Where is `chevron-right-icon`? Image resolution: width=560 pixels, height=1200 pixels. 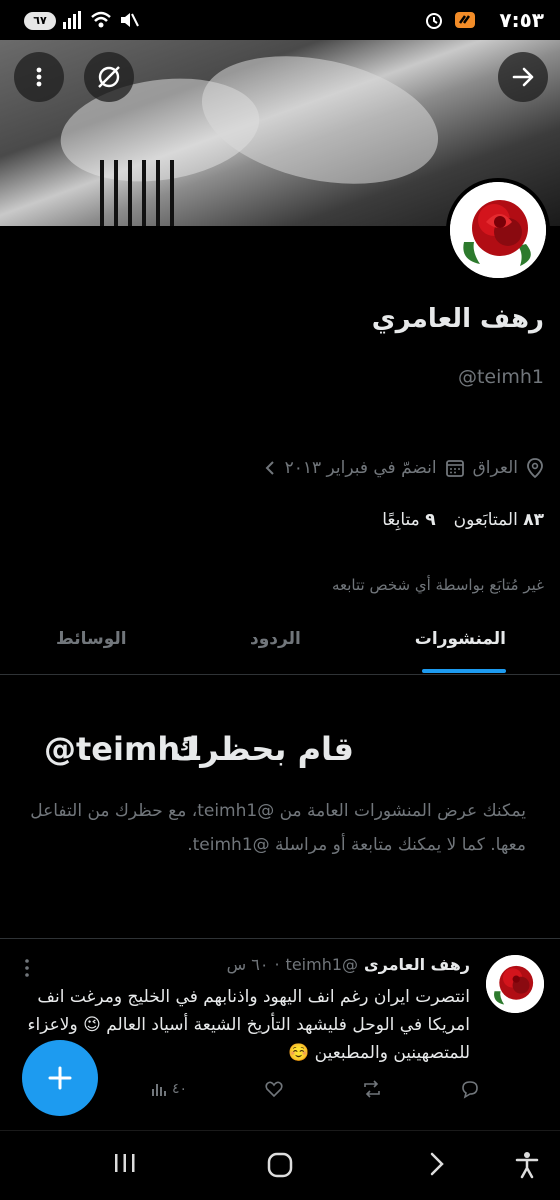
chevron-right-icon is located at coordinates (437, 1164).